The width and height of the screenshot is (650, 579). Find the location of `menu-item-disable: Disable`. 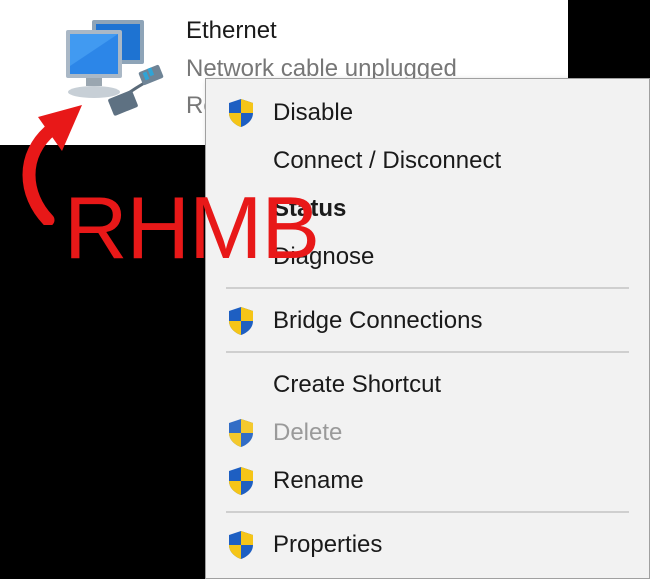

menu-item-disable: Disable is located at coordinates (427, 113).